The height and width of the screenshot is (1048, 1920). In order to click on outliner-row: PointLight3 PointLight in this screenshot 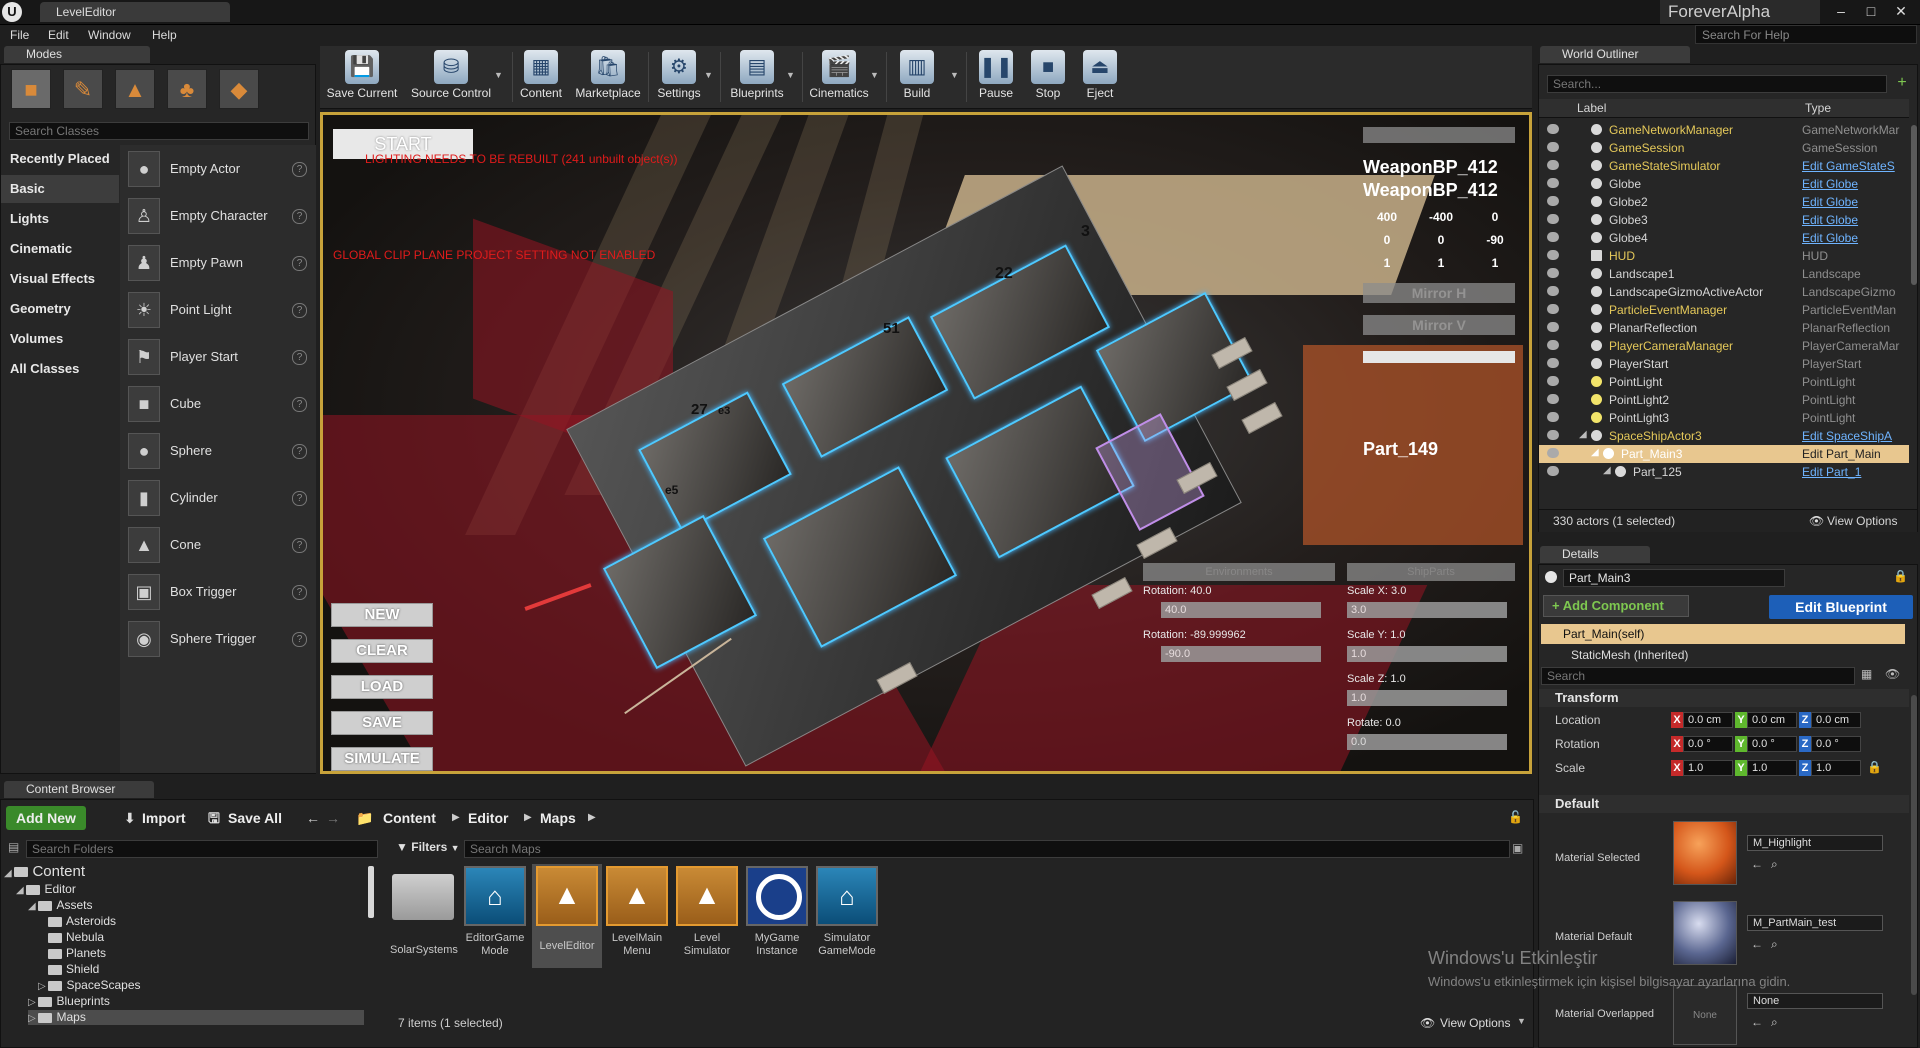, I will do `click(1724, 418)`.